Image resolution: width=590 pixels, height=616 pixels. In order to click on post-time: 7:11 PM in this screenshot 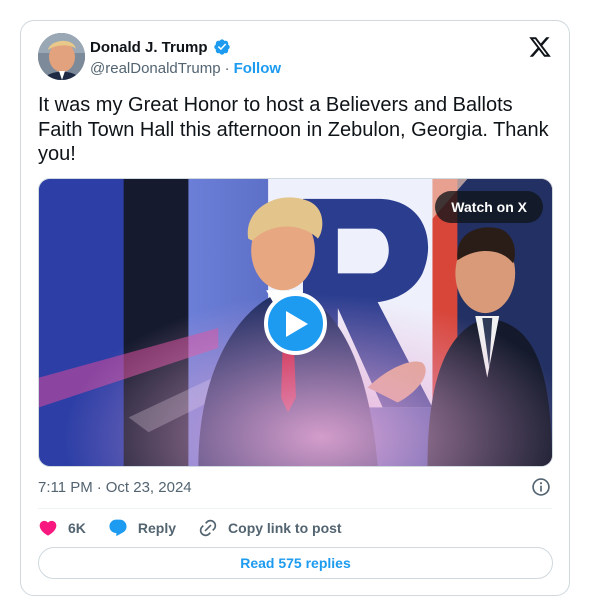, I will do `click(65, 487)`.